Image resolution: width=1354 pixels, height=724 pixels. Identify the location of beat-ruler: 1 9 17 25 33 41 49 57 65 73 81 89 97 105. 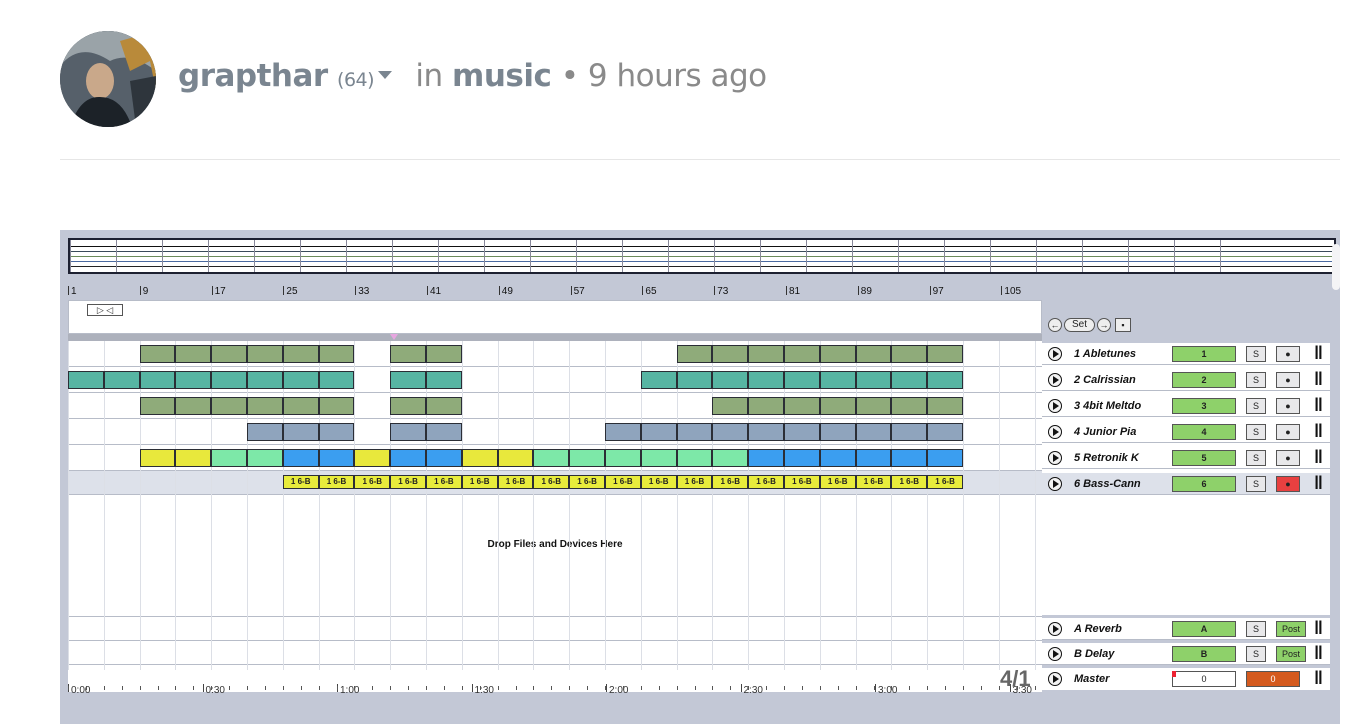
(555, 293).